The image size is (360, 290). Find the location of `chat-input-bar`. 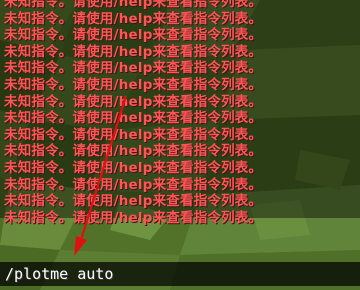

chat-input-bar is located at coordinates (180, 274).